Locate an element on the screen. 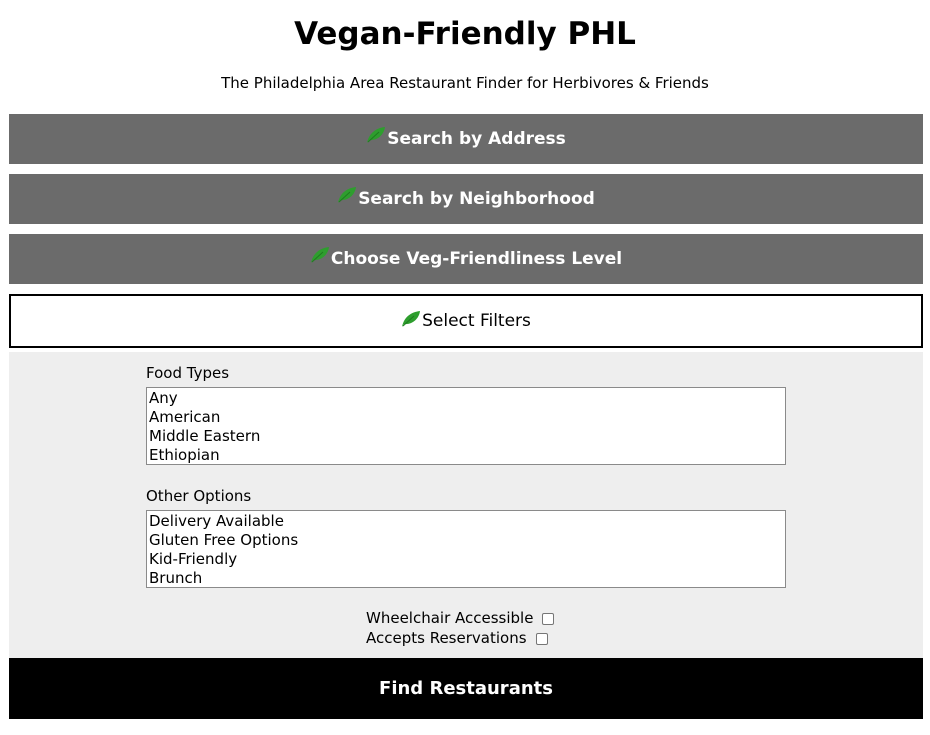 The height and width of the screenshot is (735, 930). section-label: Search by Address is located at coordinates (476, 139).